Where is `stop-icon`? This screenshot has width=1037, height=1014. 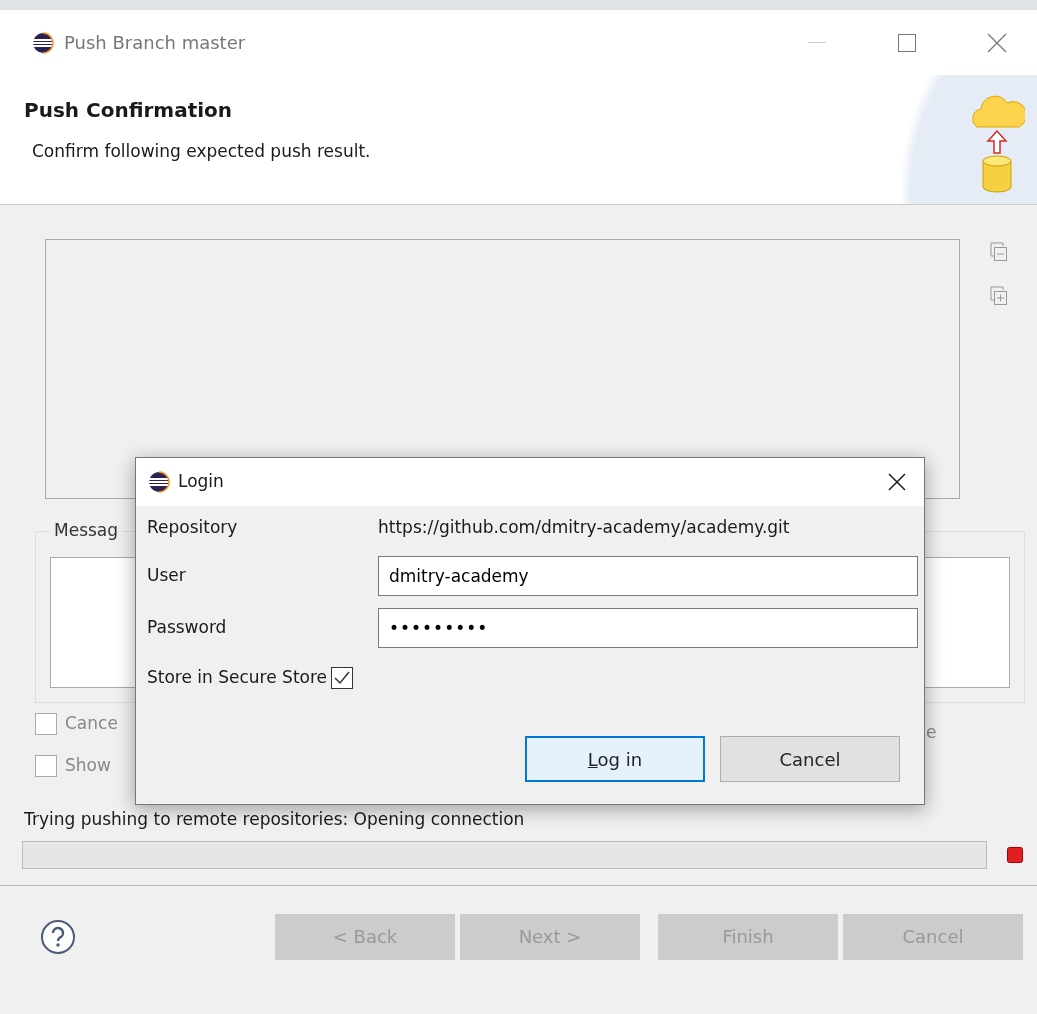 stop-icon is located at coordinates (1015, 854).